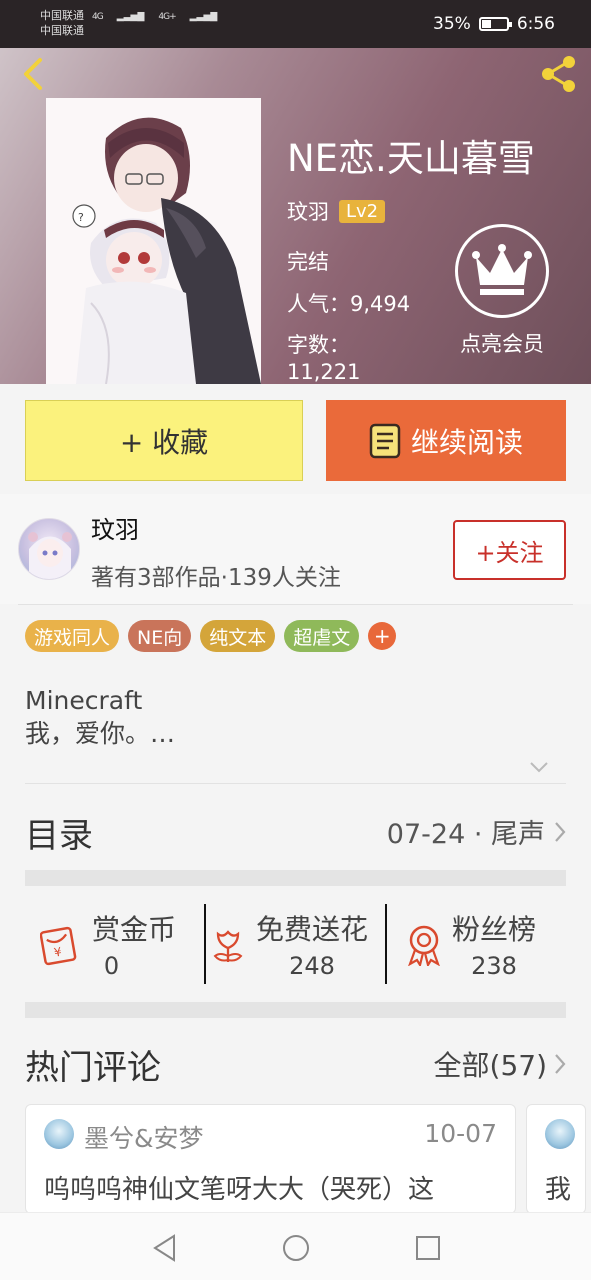  Describe the element at coordinates (490, 1065) in the screenshot. I see `all-comments-label: 全部(57)` at that location.